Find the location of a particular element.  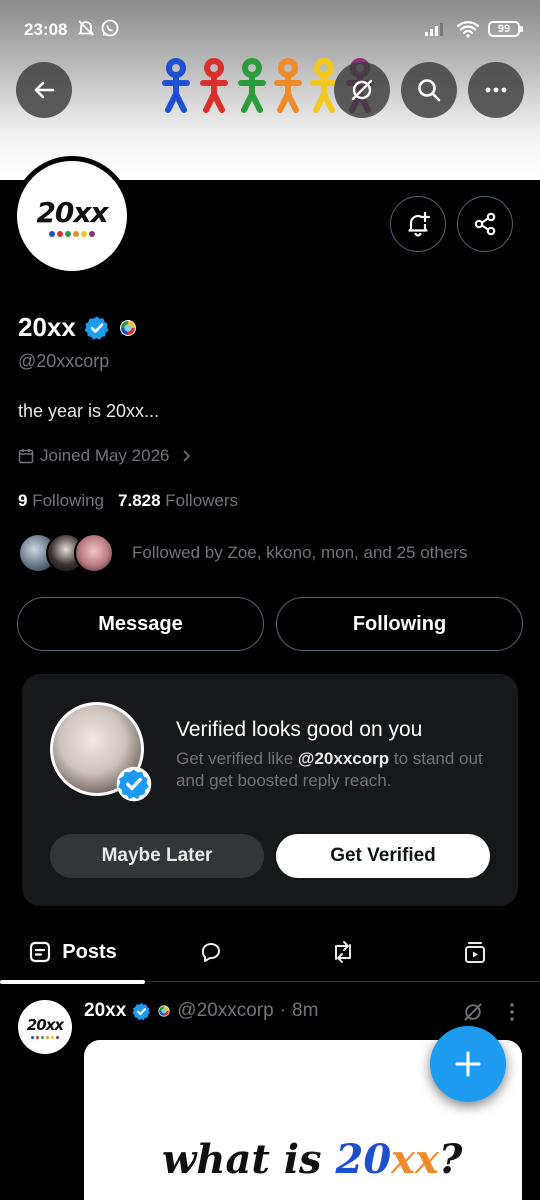

following-stat: 9 Following is located at coordinates (61, 501).